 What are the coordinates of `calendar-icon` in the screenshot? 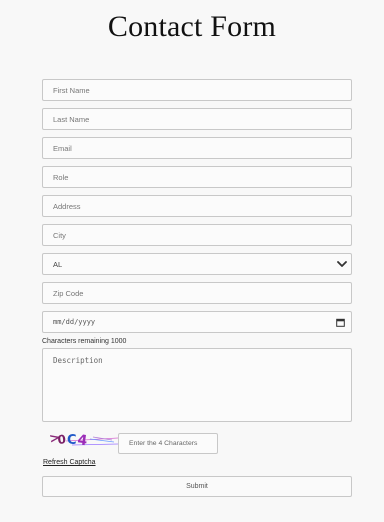 It's located at (340, 322).